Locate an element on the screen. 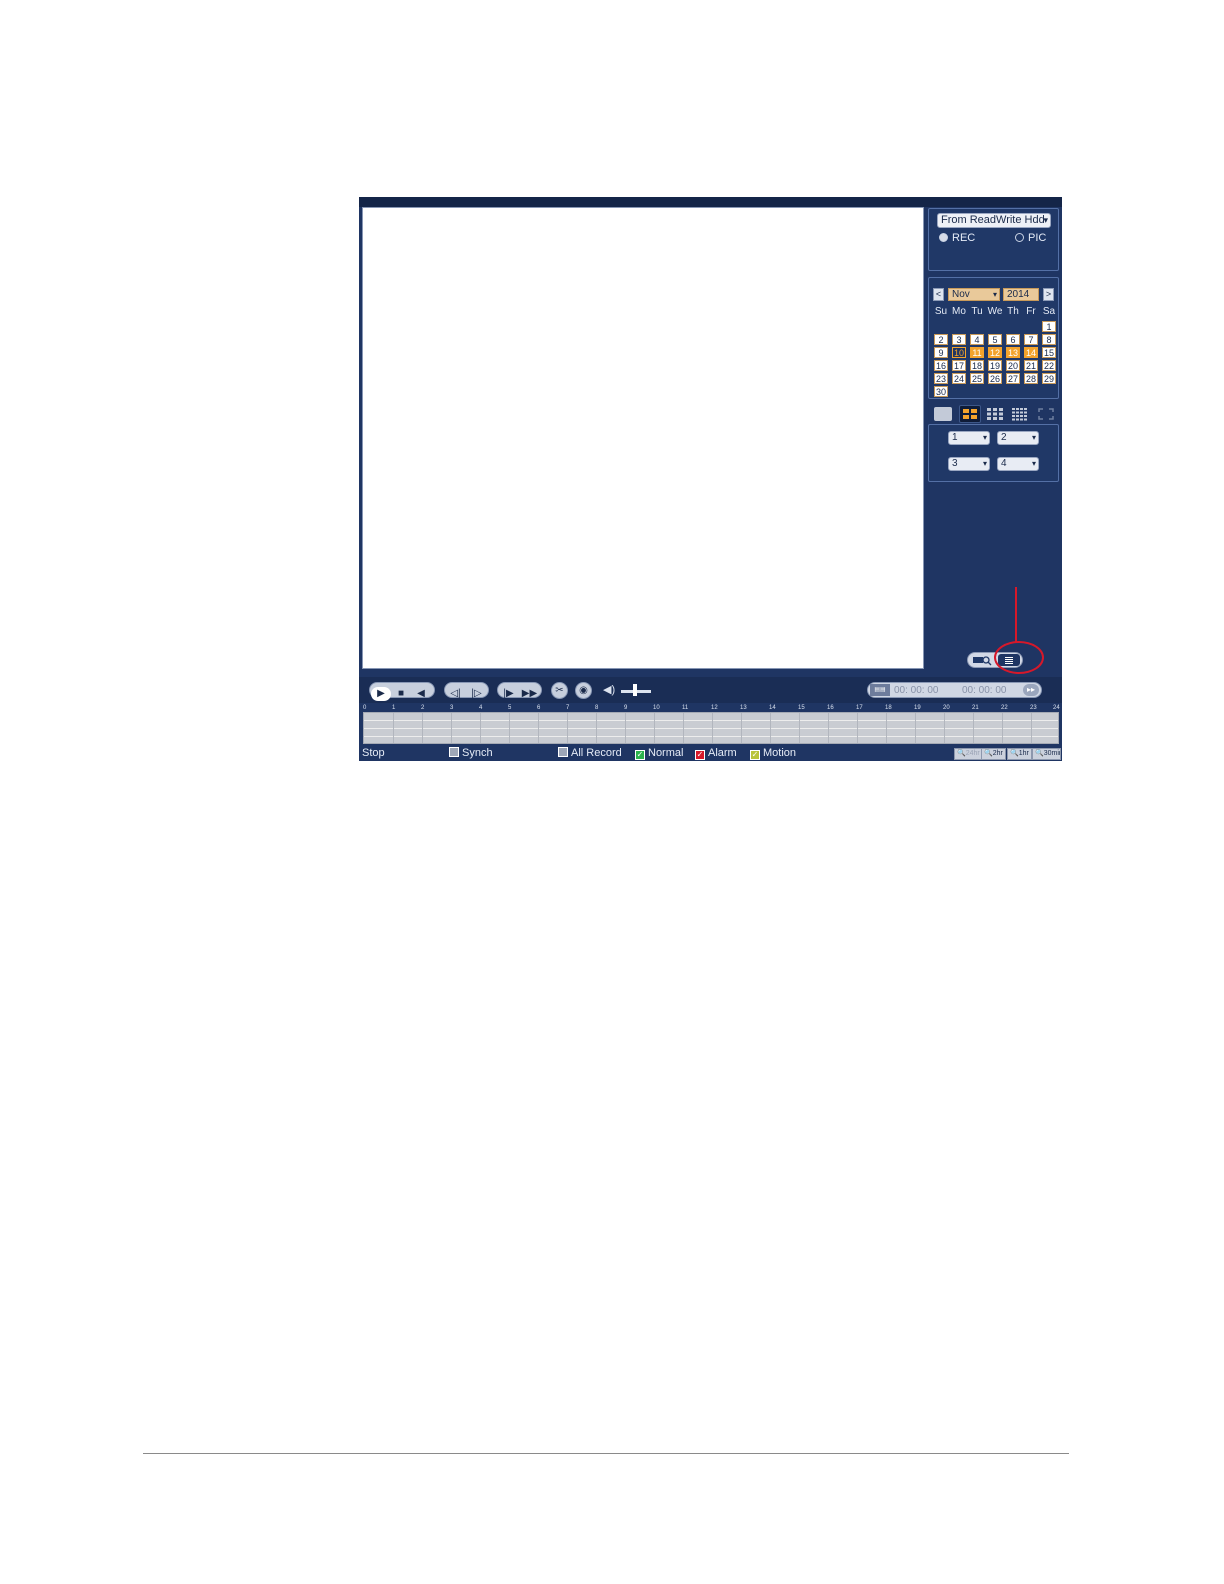  calendar-day: 15 is located at coordinates (1049, 352).